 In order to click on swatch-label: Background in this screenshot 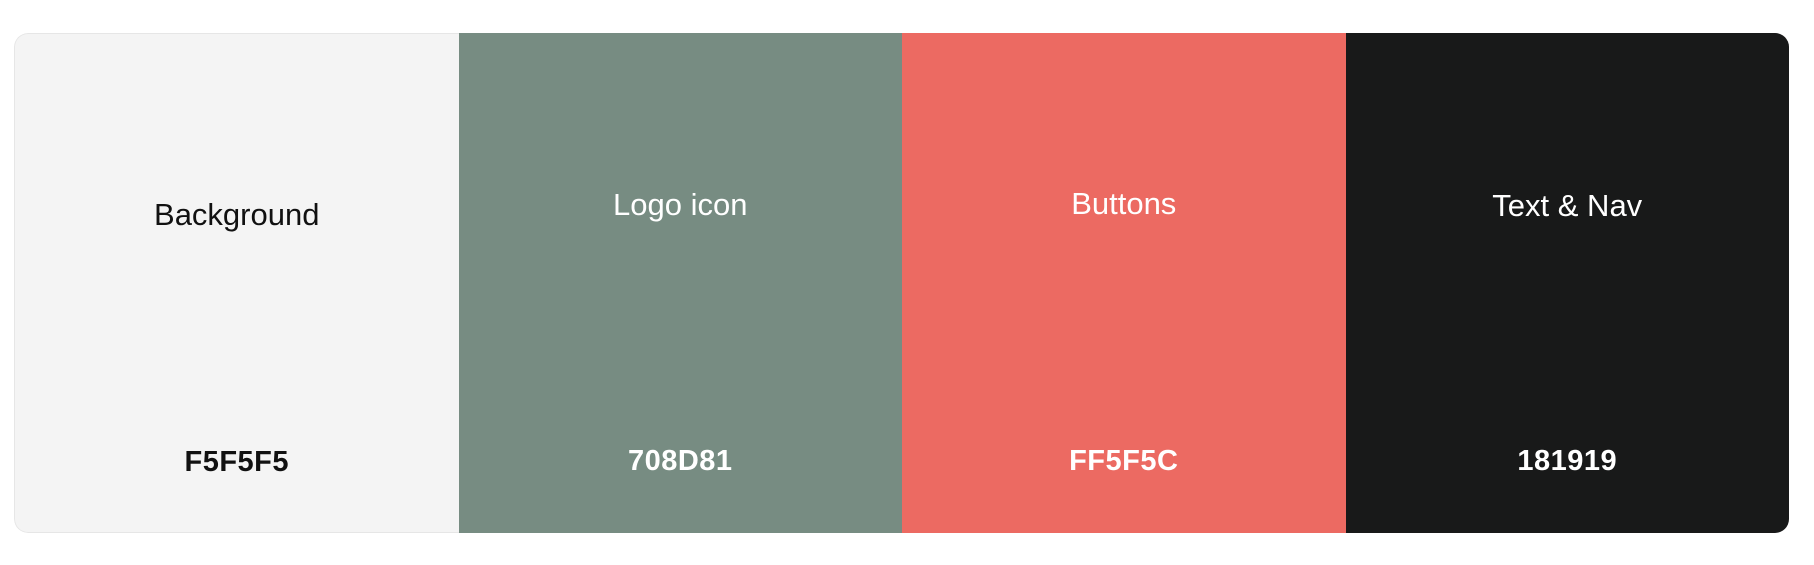, I will do `click(237, 214)`.